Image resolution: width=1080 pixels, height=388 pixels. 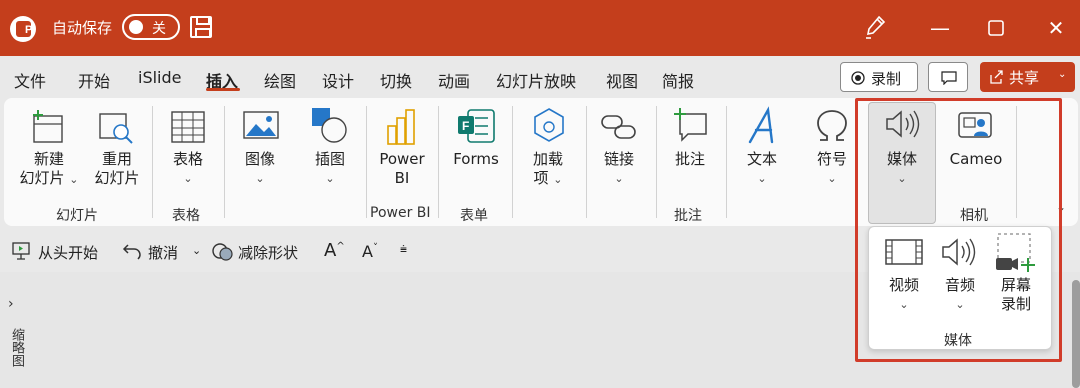 I want to click on cameo-label: Cameo, so click(x=976, y=159).